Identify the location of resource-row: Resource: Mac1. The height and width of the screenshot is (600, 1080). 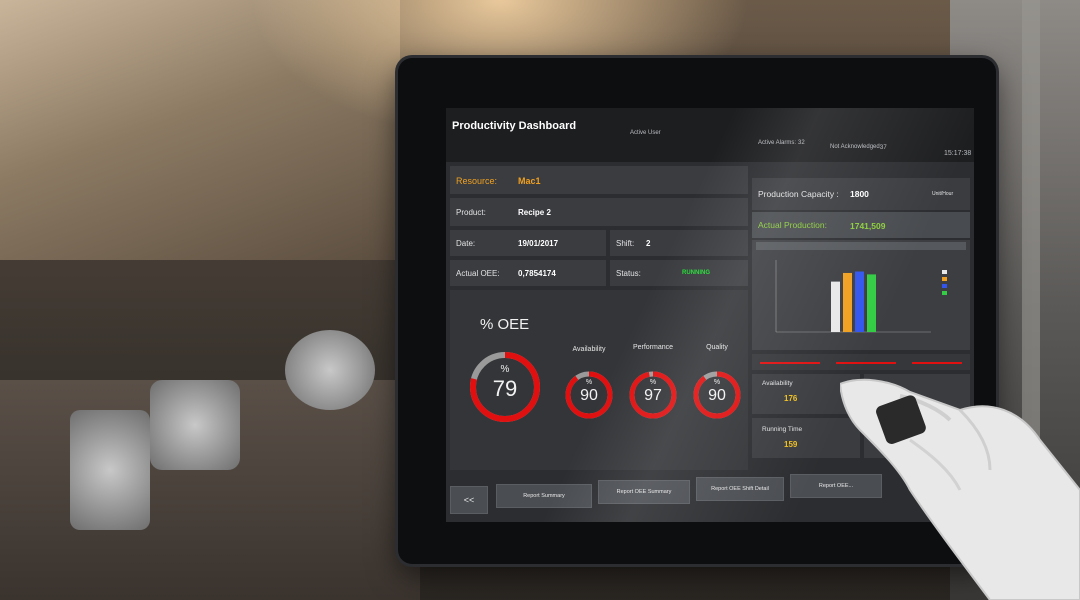
(599, 180).